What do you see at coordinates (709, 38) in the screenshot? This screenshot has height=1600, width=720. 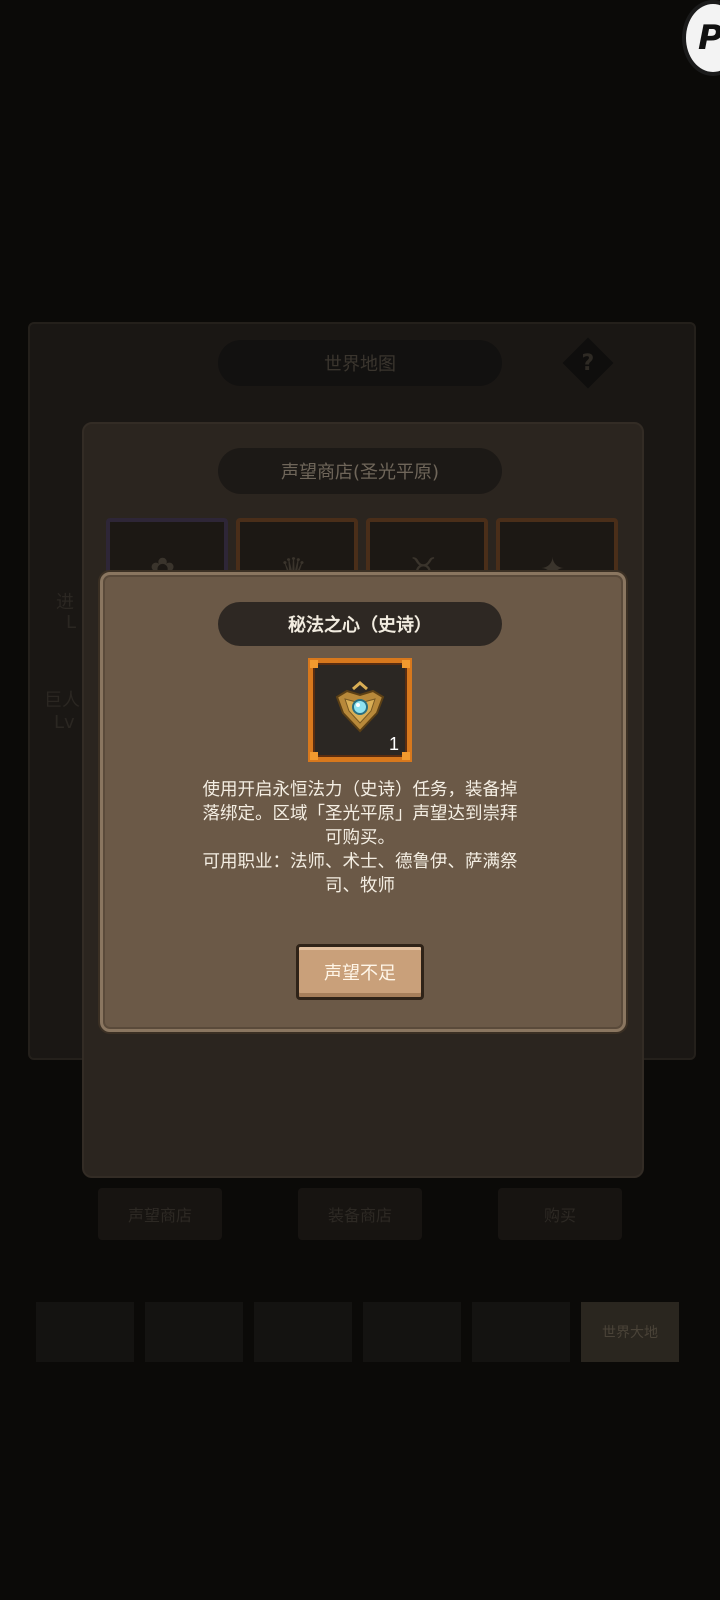 I see `logo-letter: P` at bounding box center [709, 38].